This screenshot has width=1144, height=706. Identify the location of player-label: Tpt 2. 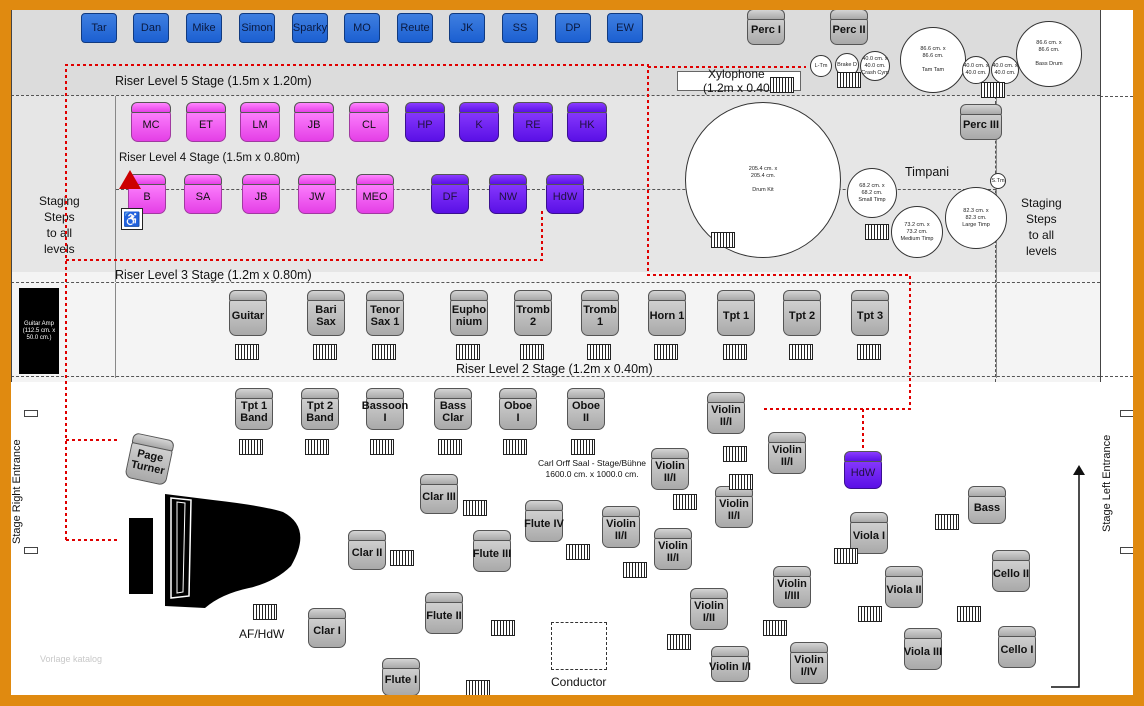
(802, 316).